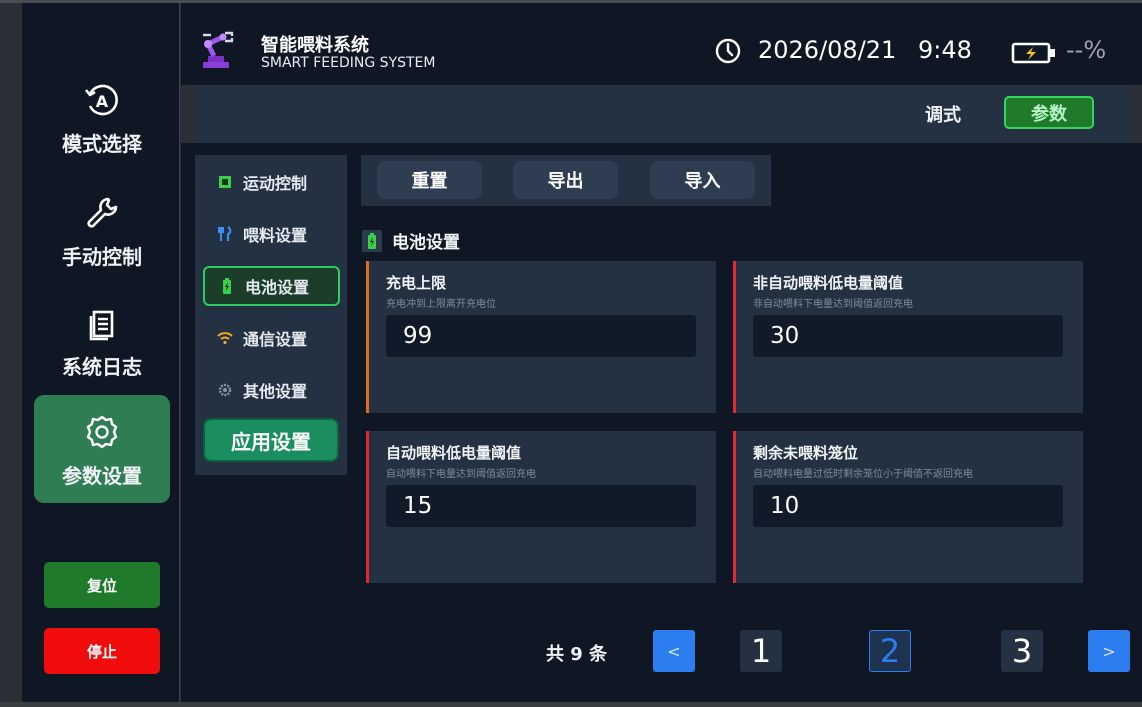 The width and height of the screenshot is (1142, 707). Describe the element at coordinates (102, 256) in the screenshot. I see `nav-manual-control-label: 手动控制` at that location.